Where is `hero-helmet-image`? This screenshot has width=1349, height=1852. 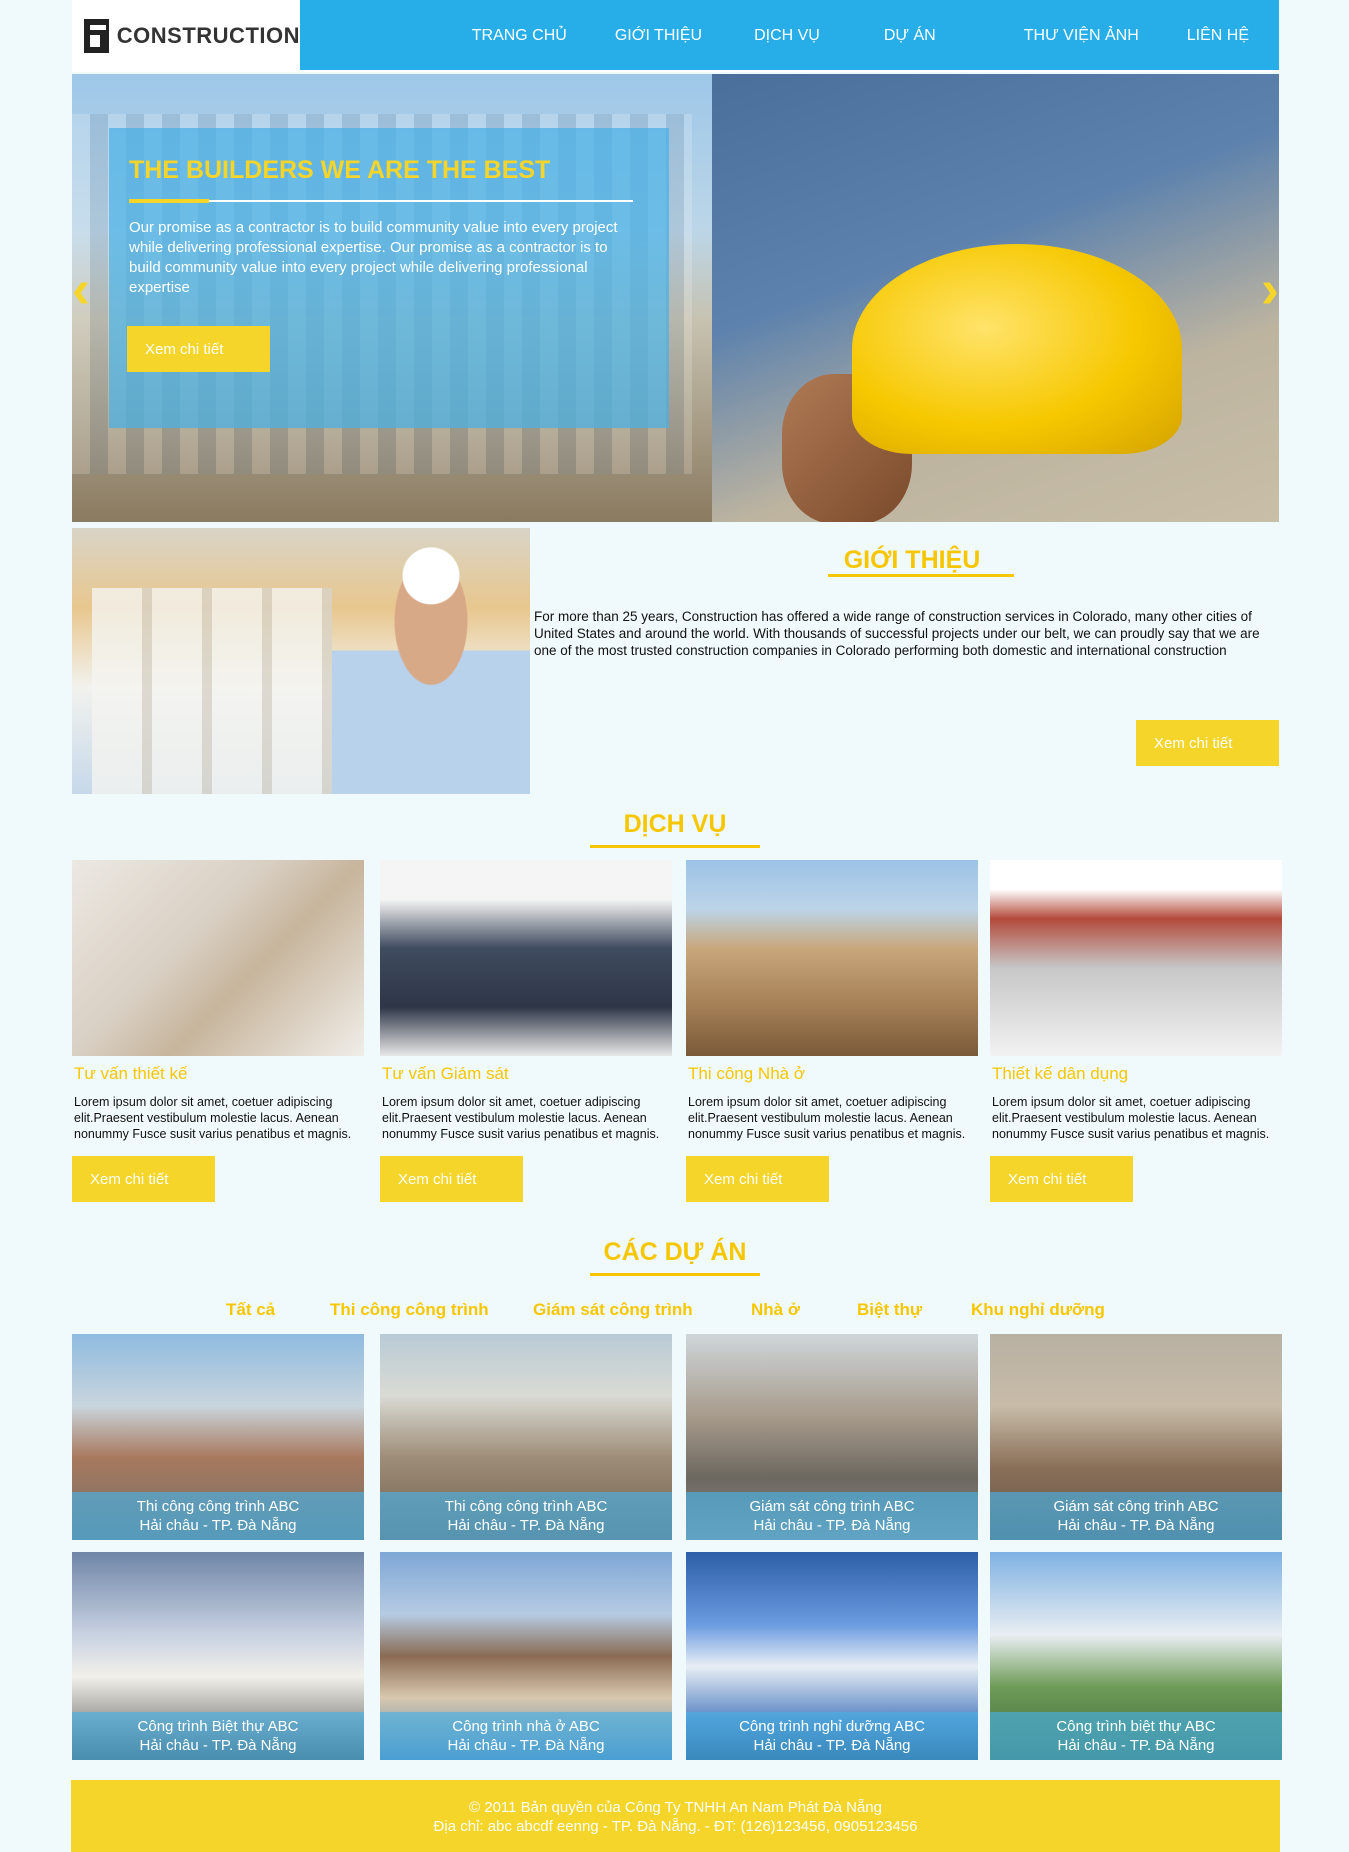 hero-helmet-image is located at coordinates (1017, 349).